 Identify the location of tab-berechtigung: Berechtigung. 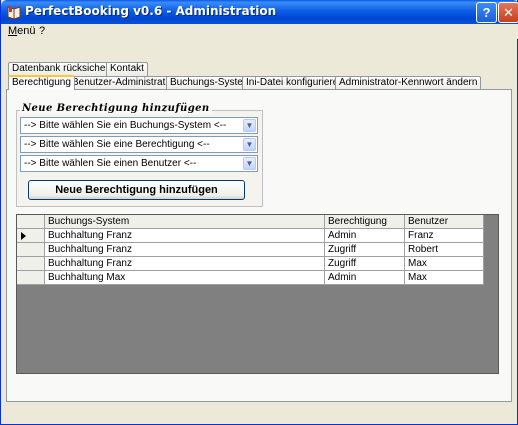
(41, 82).